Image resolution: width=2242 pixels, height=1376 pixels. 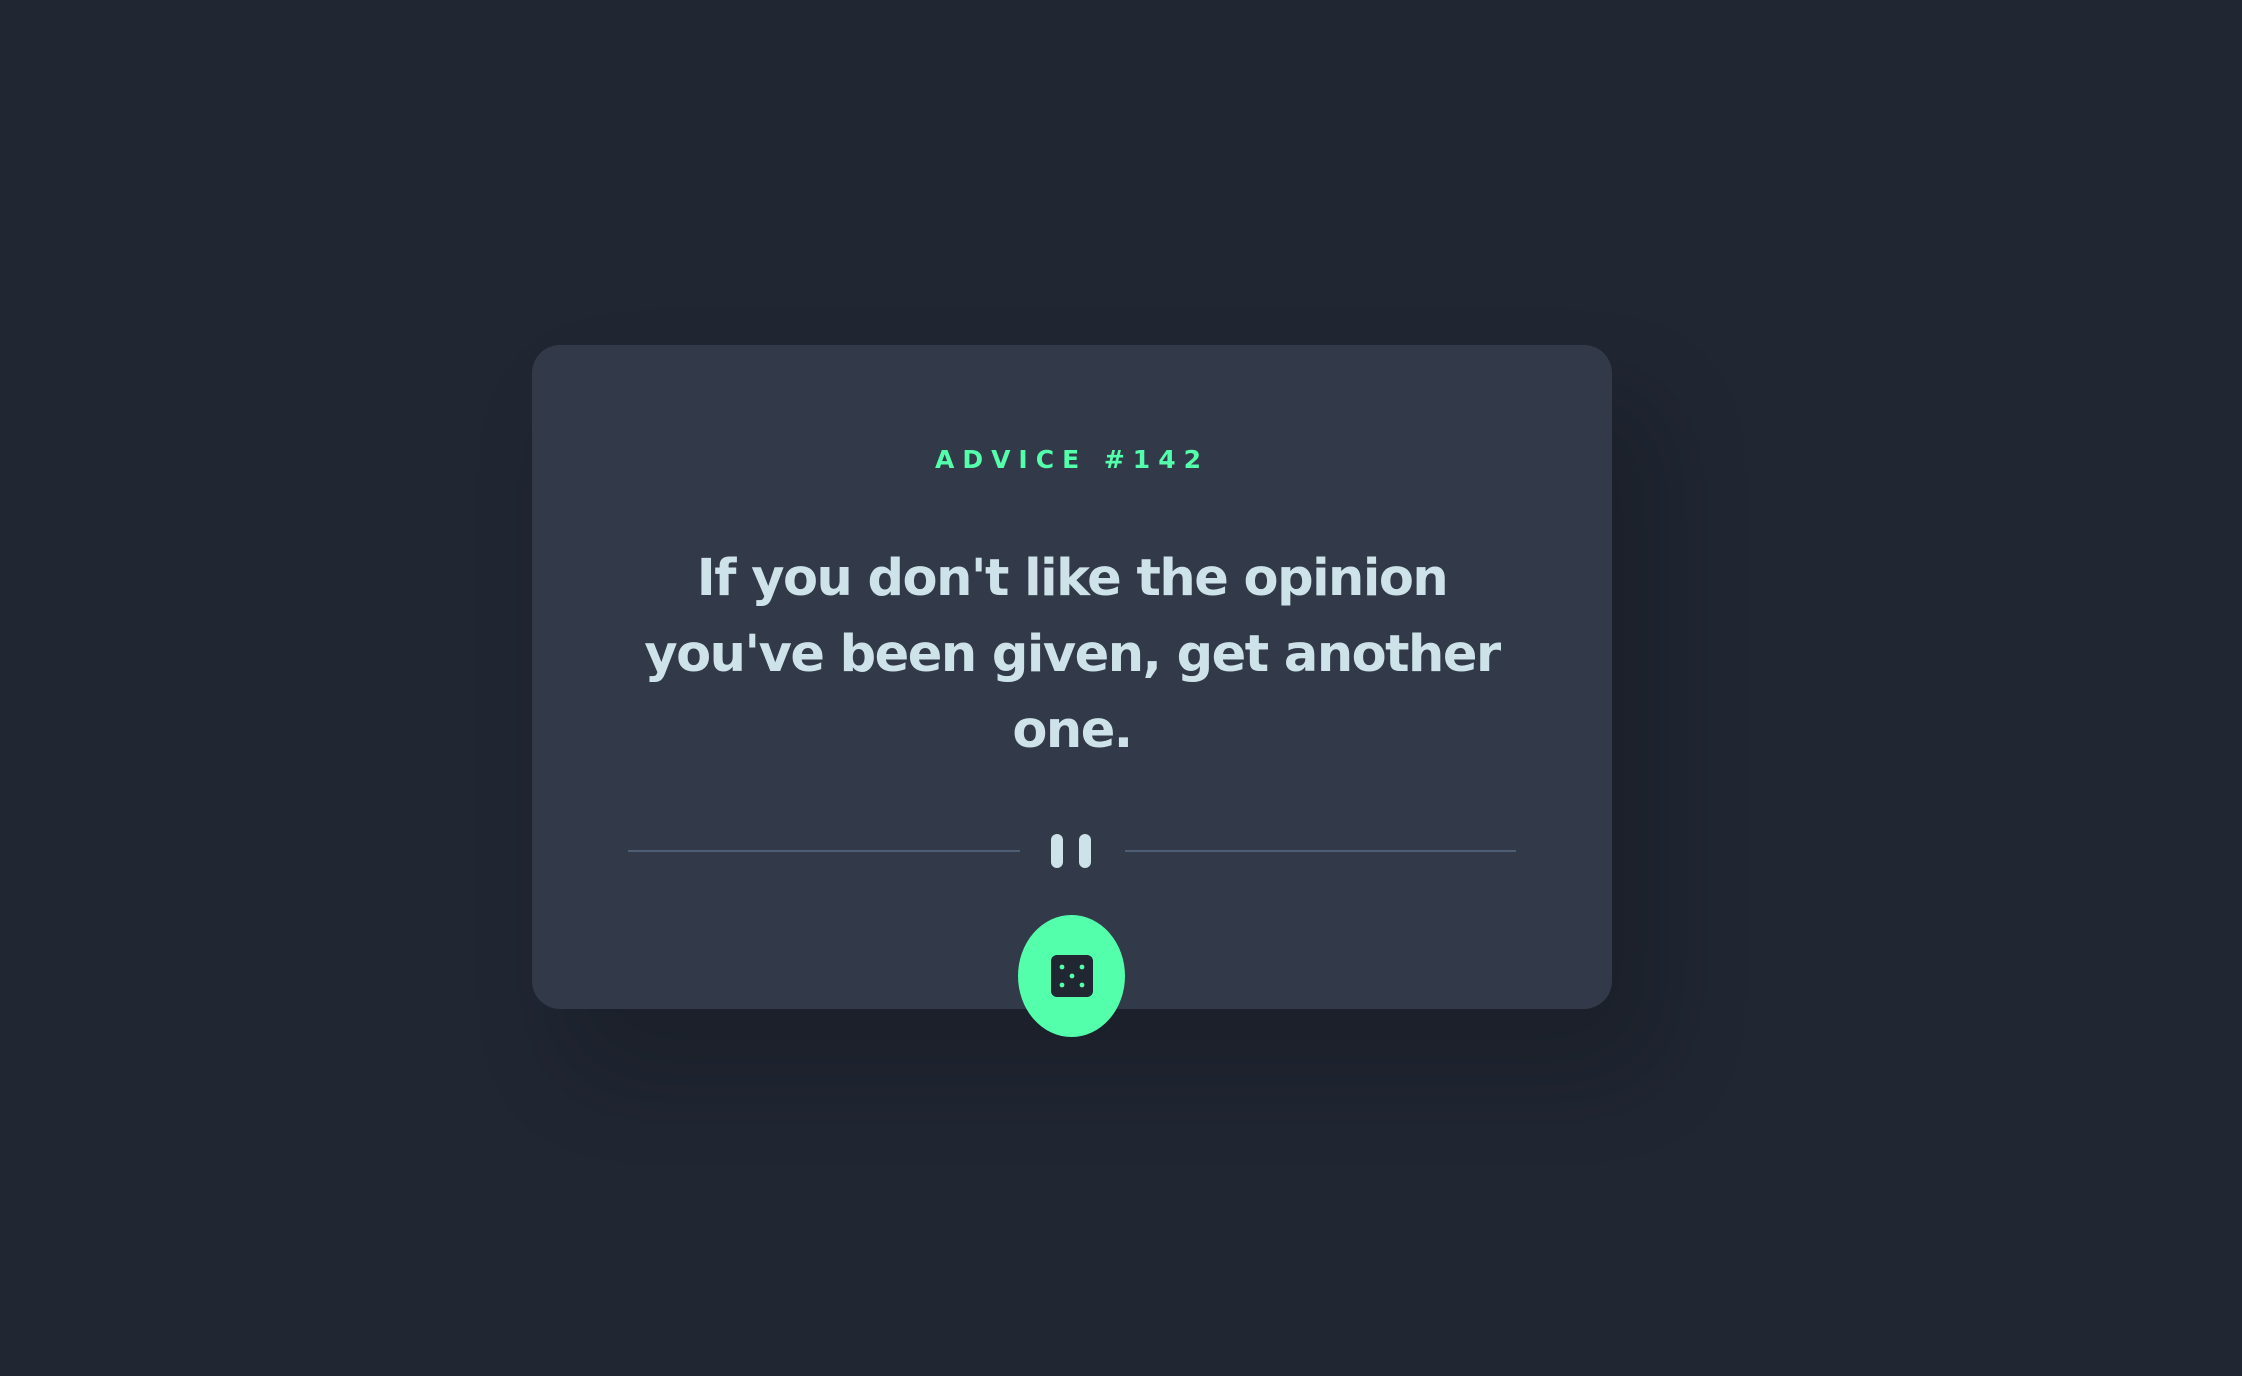 I want to click on pause-bar-left, so click(x=1057, y=851).